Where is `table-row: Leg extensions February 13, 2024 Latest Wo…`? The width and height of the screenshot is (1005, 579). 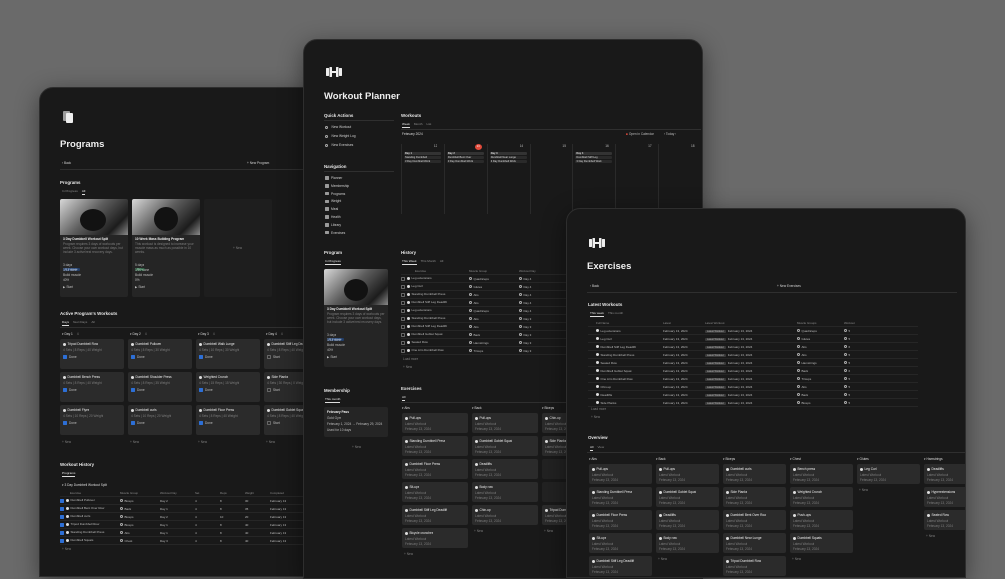 table-row: Leg extensions February 13, 2024 Latest Wo… is located at coordinates (753, 331).